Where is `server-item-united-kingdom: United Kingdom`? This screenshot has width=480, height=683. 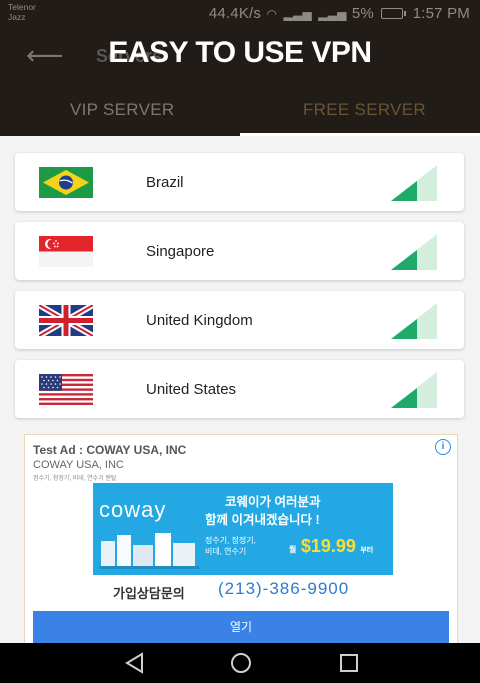 server-item-united-kingdom: United Kingdom is located at coordinates (239, 320).